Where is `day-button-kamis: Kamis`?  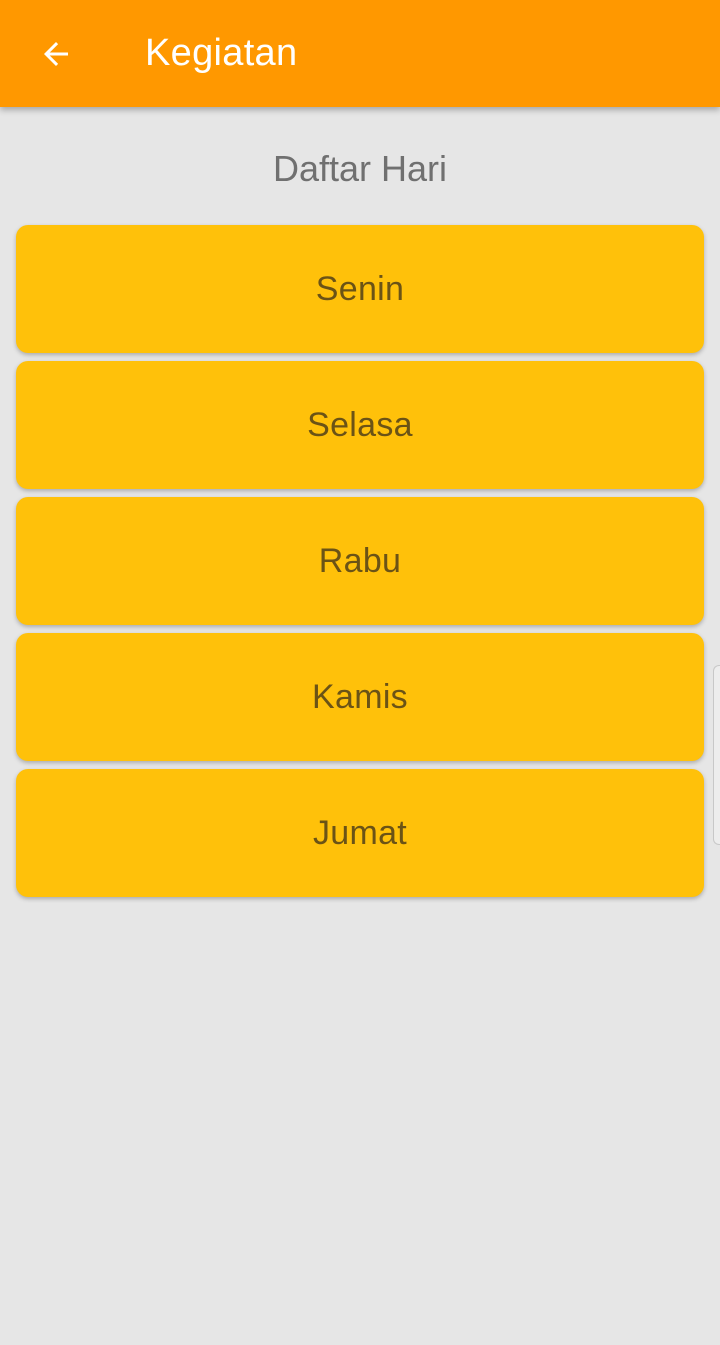 day-button-kamis: Kamis is located at coordinates (360, 697).